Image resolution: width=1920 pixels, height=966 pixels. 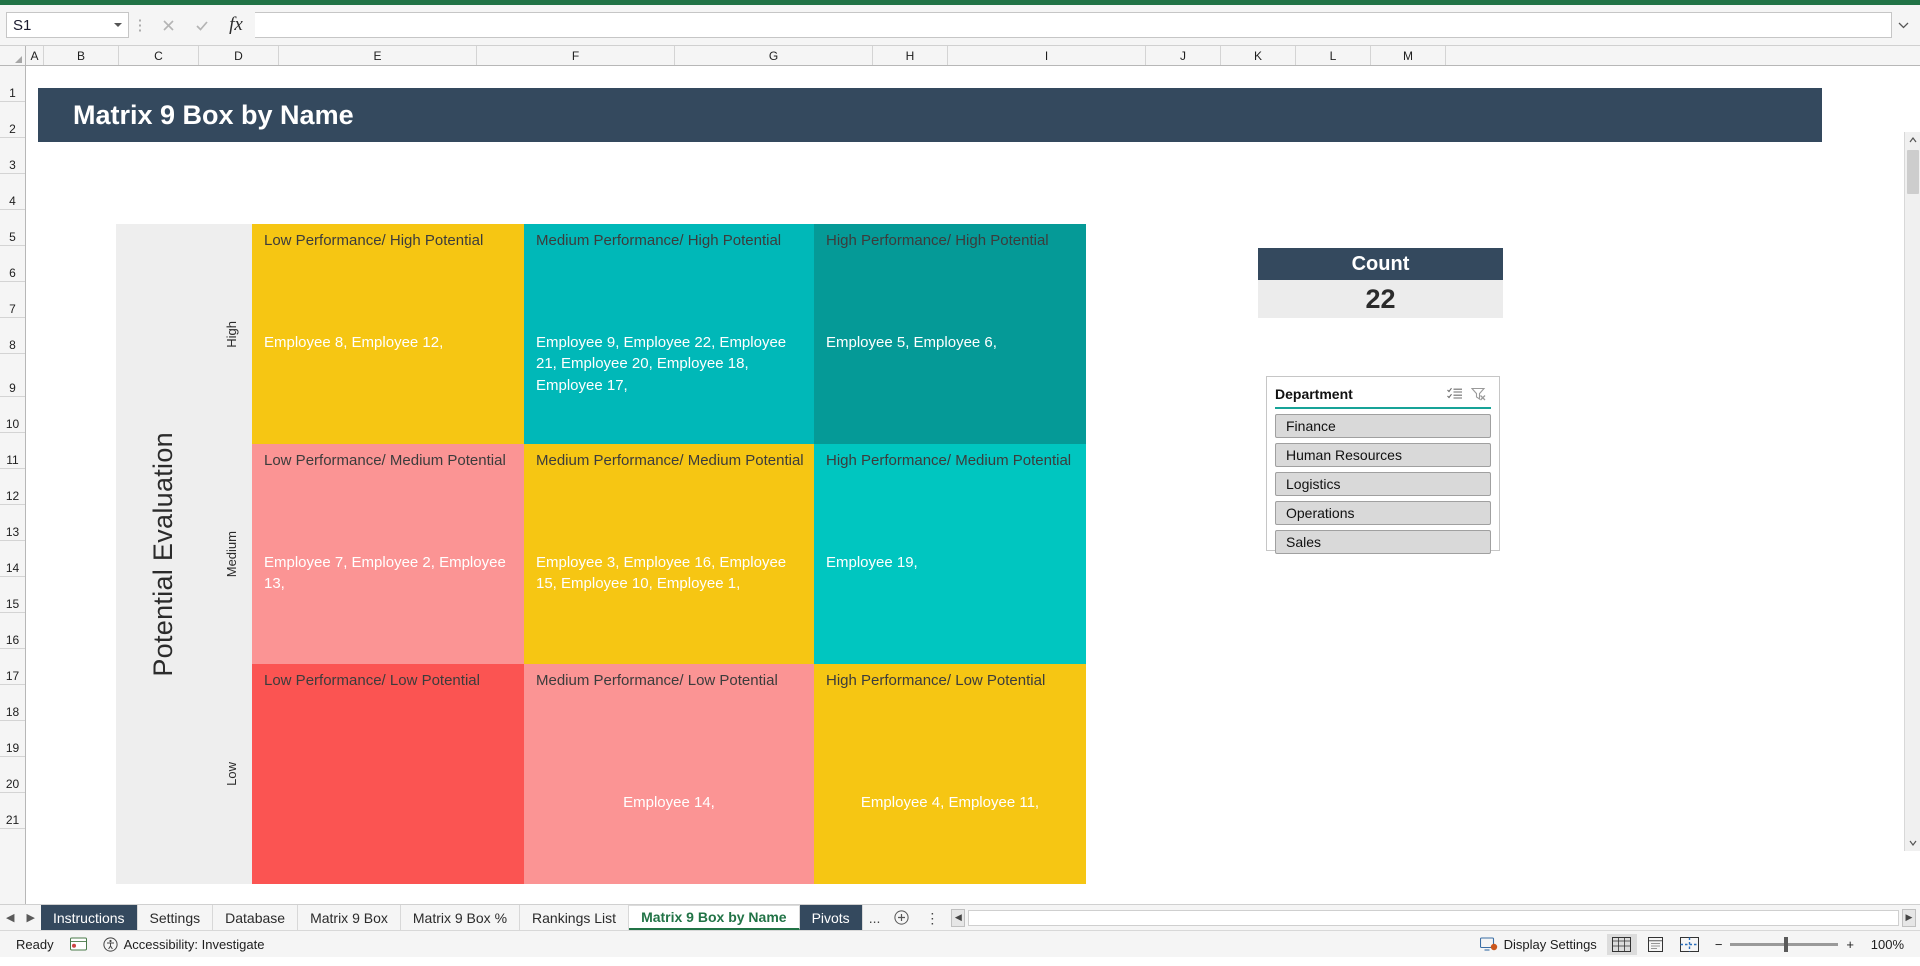 I want to click on scroll-up-icon, so click(x=1912, y=140).